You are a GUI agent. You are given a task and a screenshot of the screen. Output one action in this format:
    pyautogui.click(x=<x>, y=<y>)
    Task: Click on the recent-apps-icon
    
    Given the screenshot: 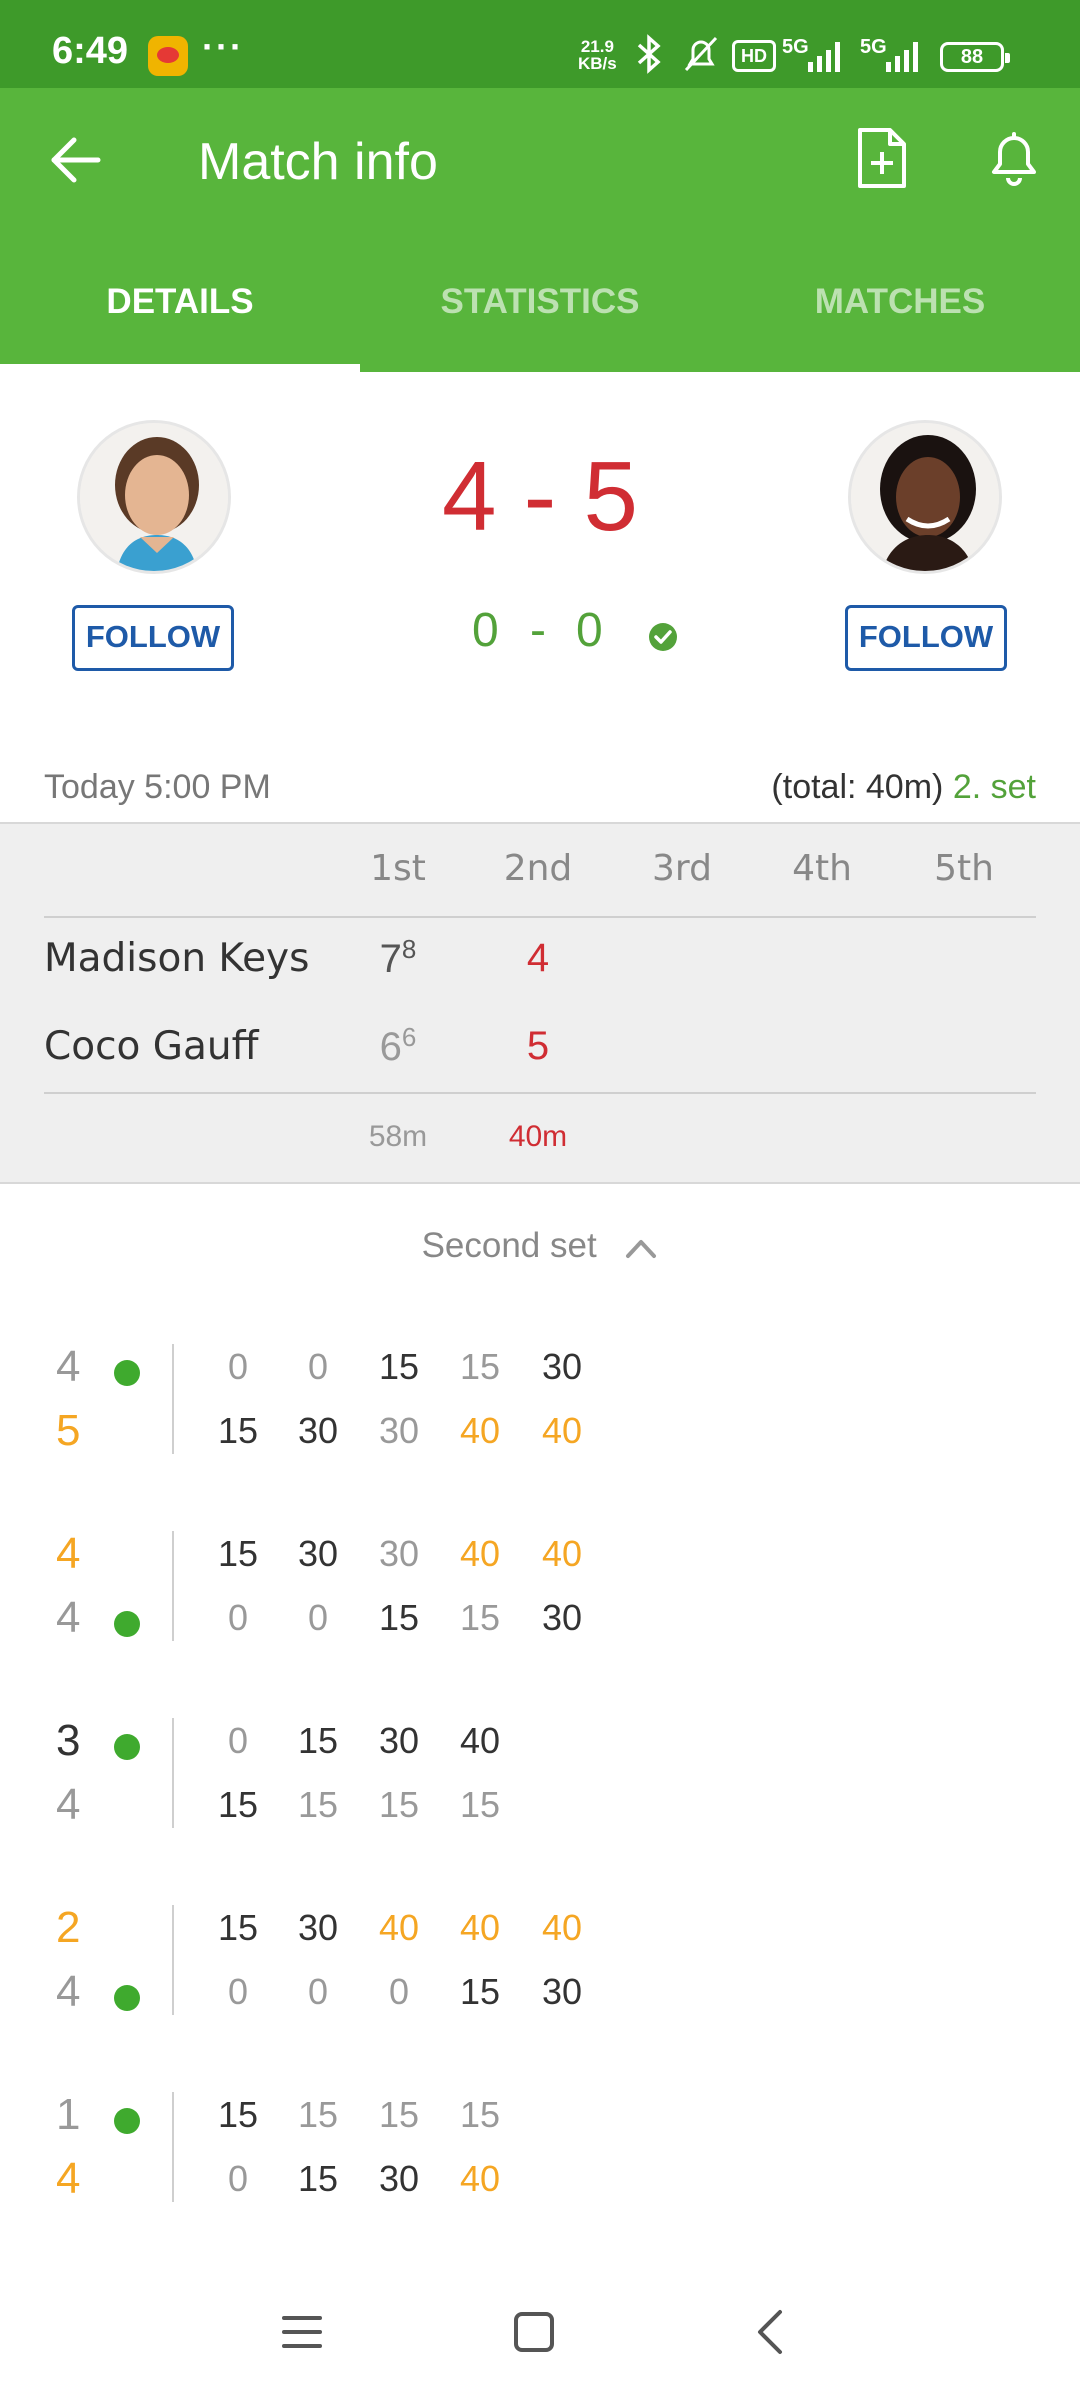 What is the action you would take?
    pyautogui.click(x=302, y=2332)
    